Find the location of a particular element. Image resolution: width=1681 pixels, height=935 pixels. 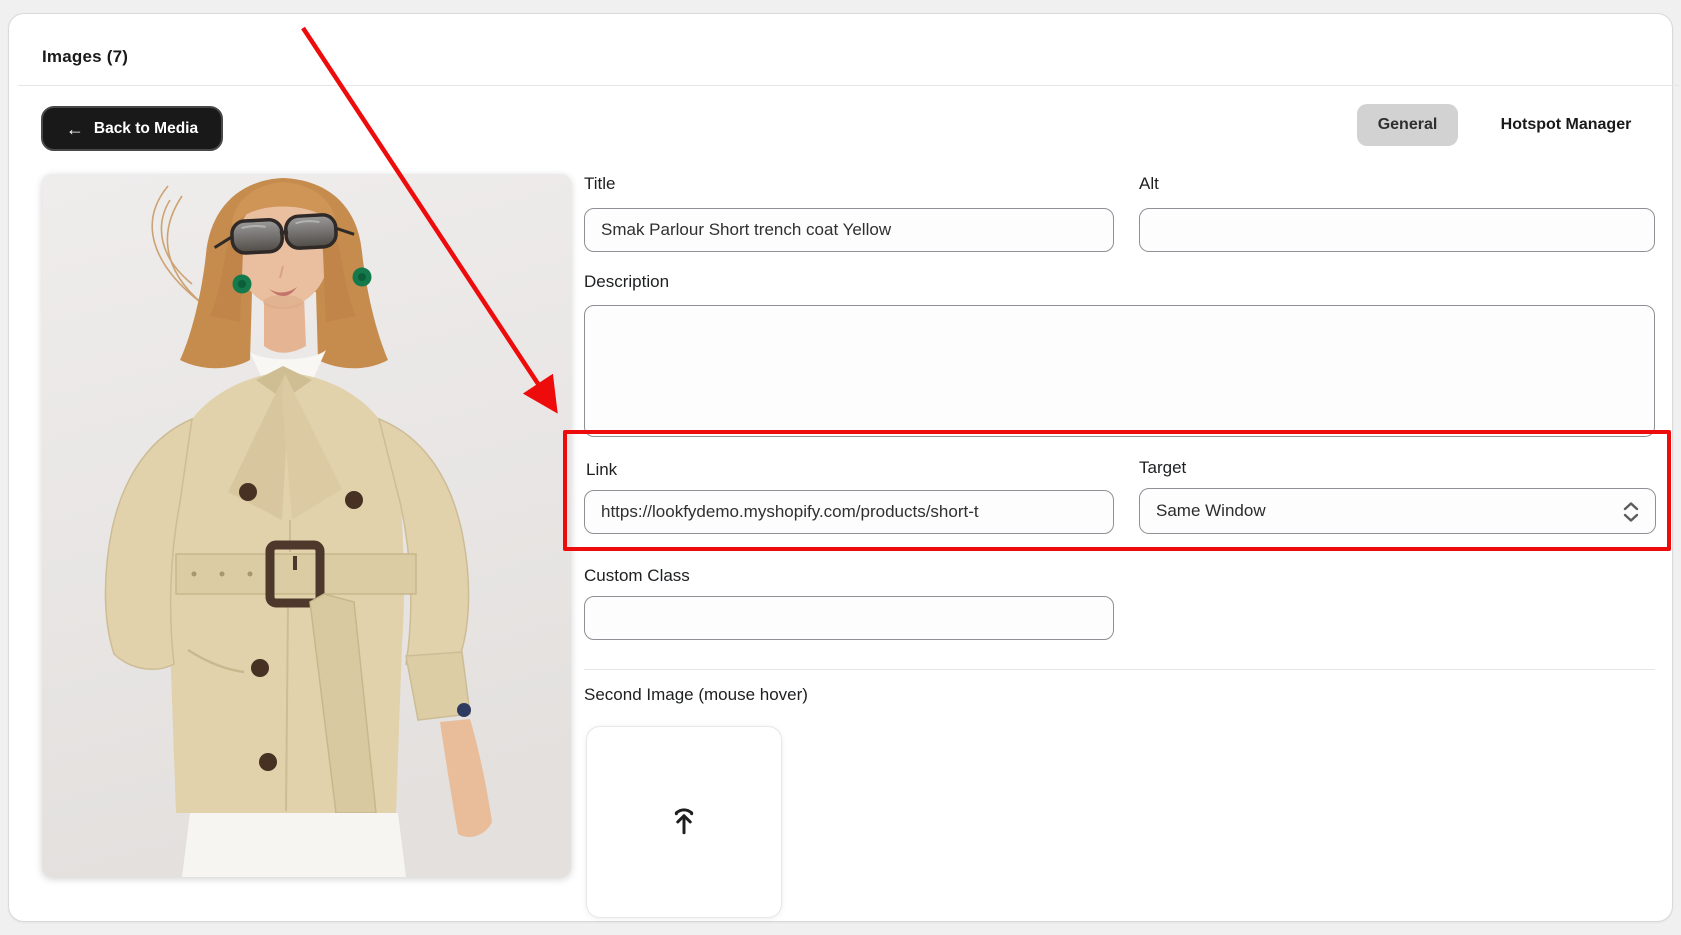

second-image-label: Second Image (mouse hover) is located at coordinates (696, 694).